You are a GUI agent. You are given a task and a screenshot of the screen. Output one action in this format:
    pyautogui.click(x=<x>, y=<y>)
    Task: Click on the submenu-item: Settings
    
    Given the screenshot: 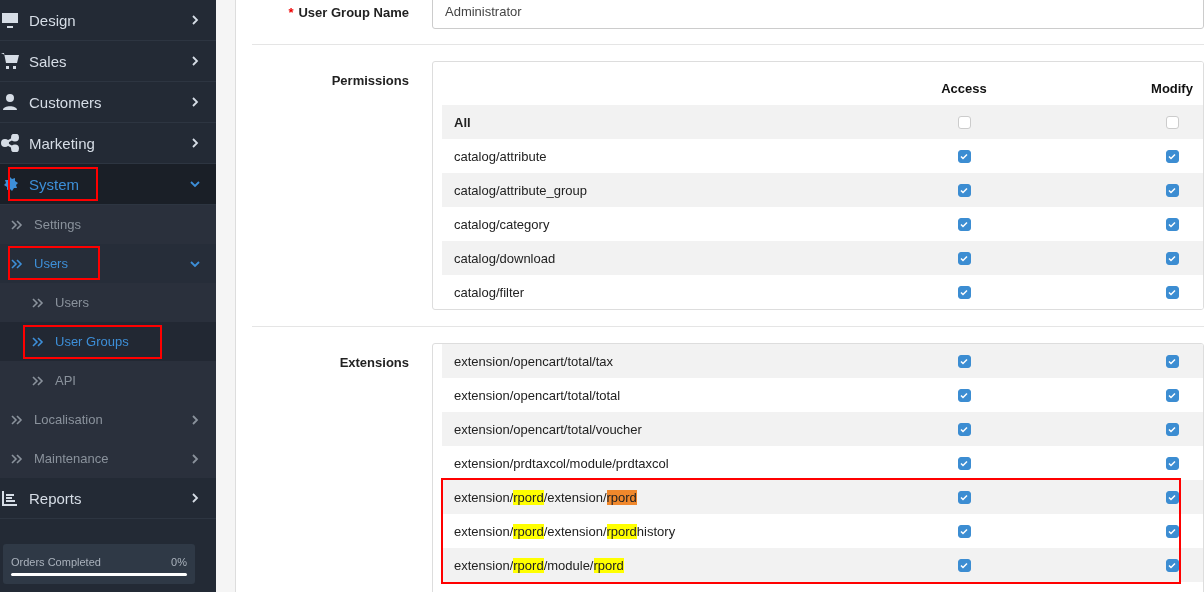 What is the action you would take?
    pyautogui.click(x=108, y=224)
    